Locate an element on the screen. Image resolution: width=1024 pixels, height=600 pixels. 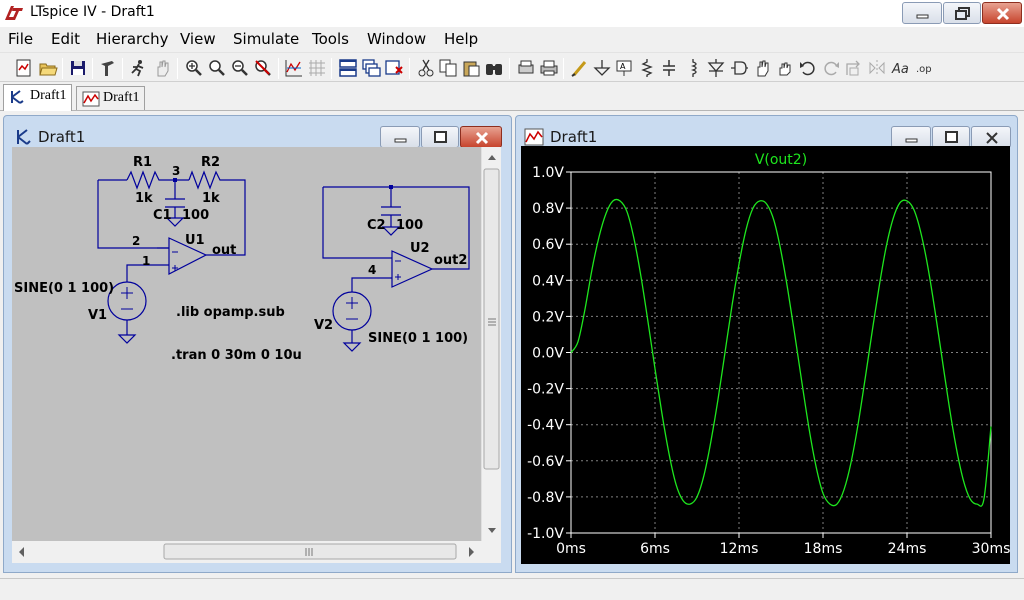
u1-label: U1 is located at coordinates (195, 240).